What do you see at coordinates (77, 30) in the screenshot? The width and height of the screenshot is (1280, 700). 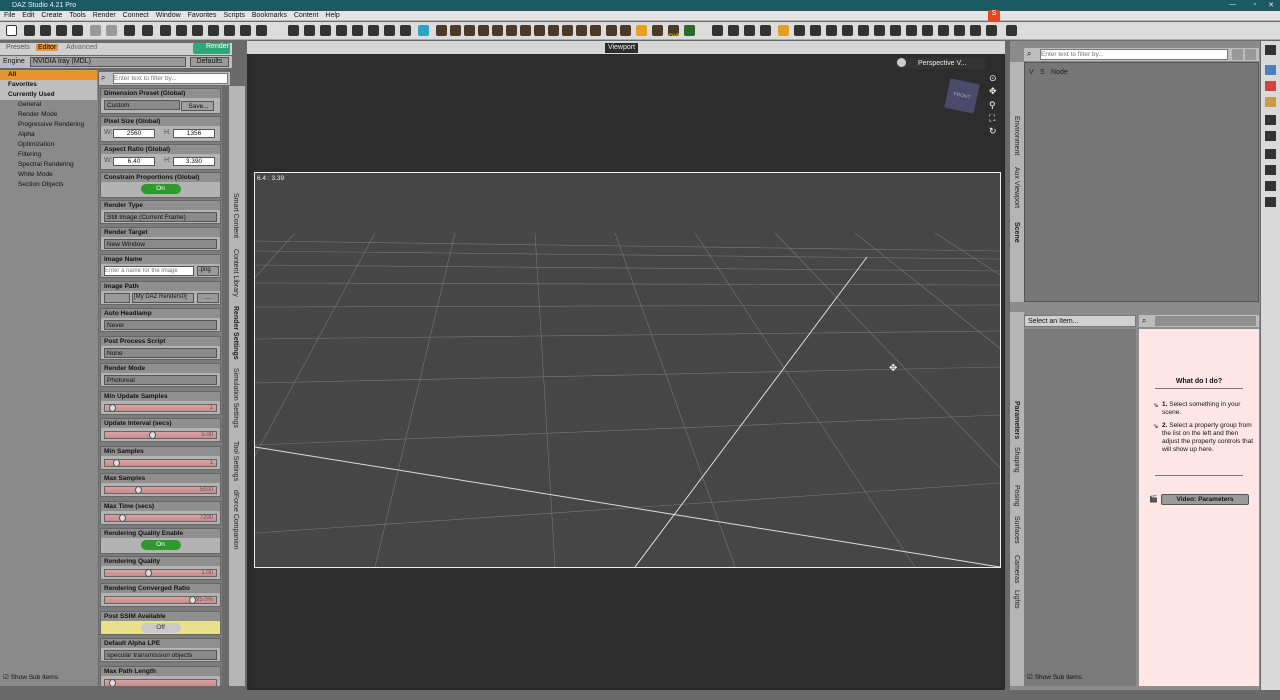 I see `save-as-icon` at bounding box center [77, 30].